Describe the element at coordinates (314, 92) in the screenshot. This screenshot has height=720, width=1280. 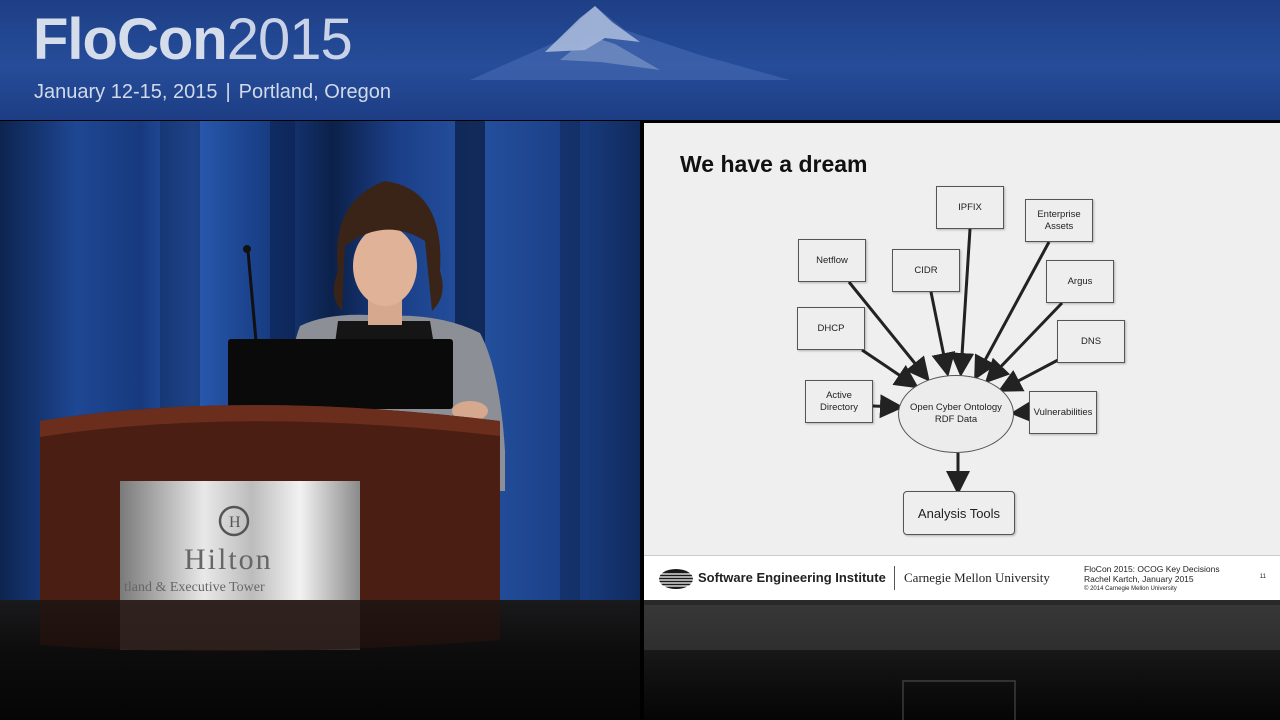
I see `conference-location: Portland, Oregon` at that location.